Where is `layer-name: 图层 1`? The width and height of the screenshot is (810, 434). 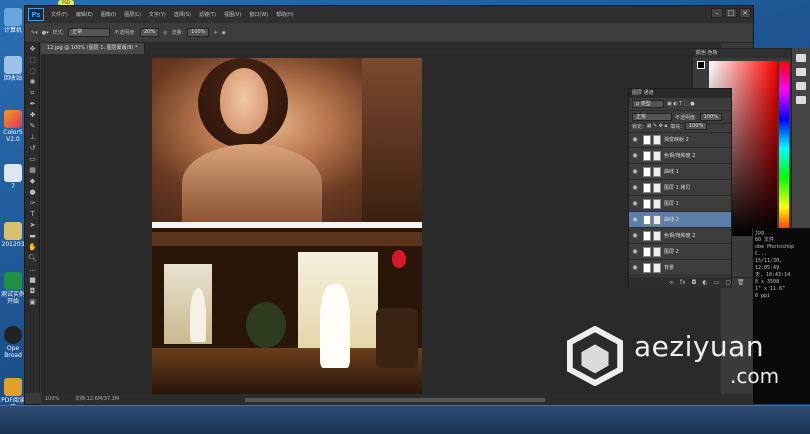 layer-name: 图层 1 is located at coordinates (671, 203).